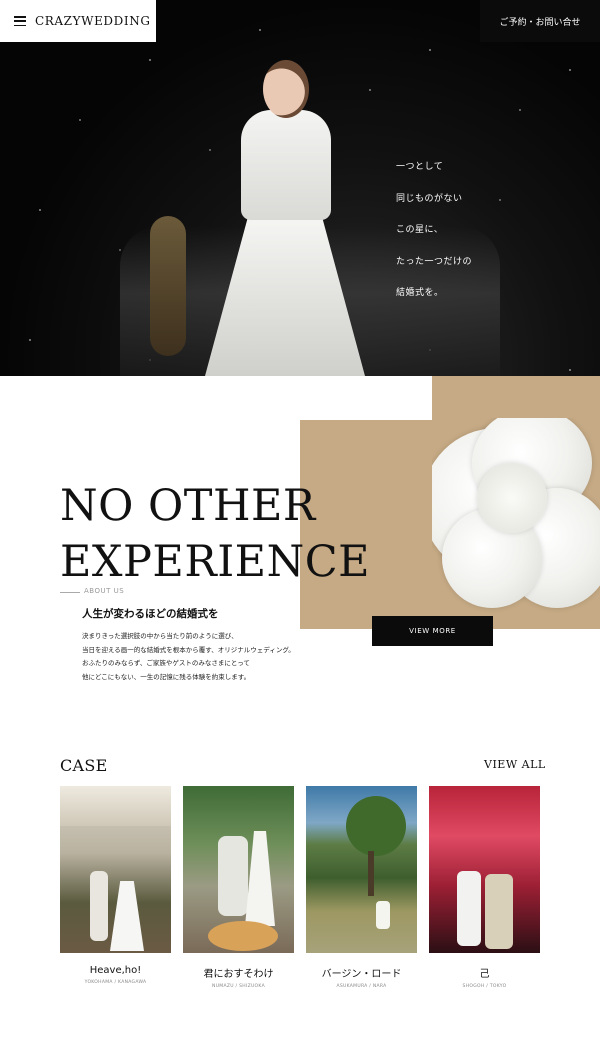  I want to click on bride-image, so click(285, 218).